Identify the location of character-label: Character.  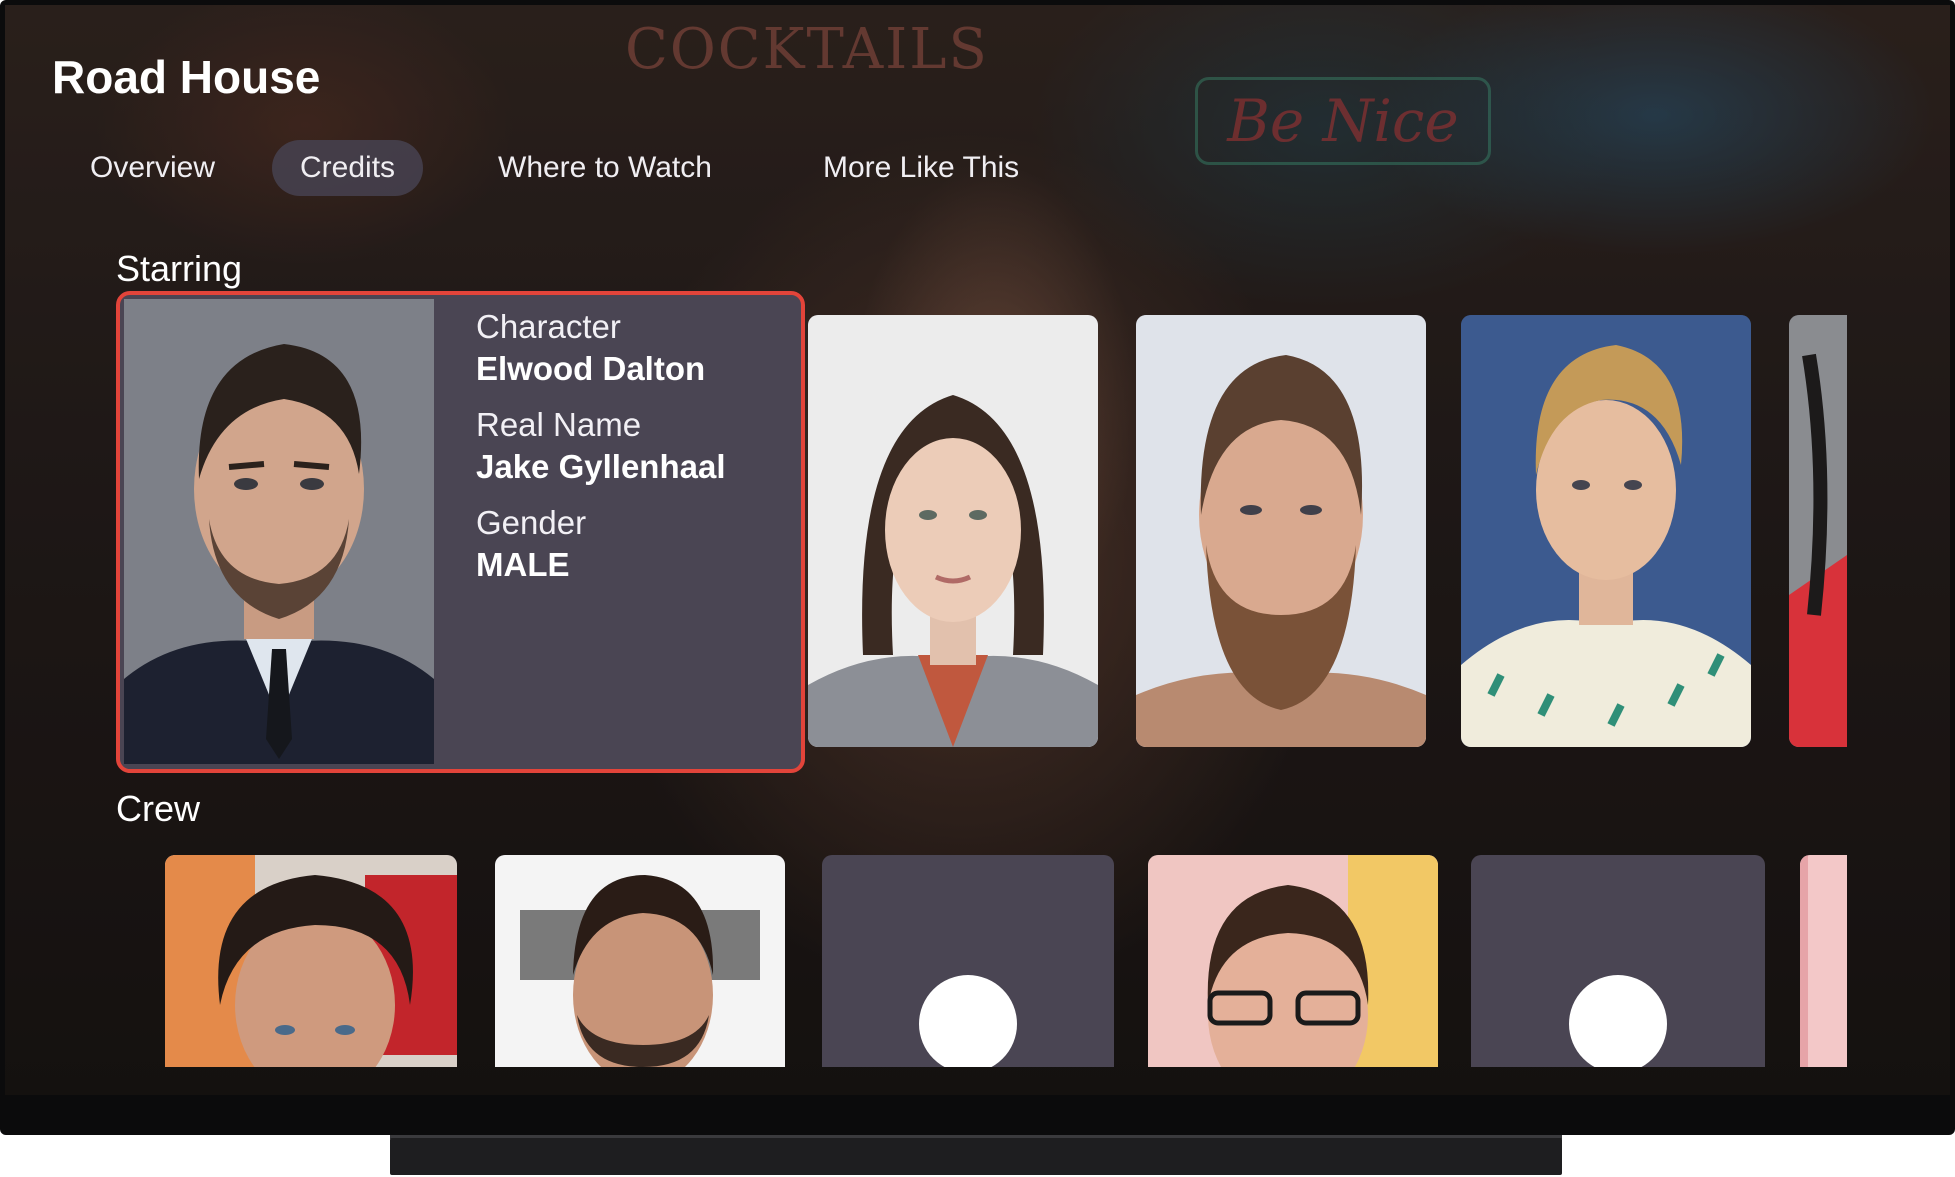
(548, 326).